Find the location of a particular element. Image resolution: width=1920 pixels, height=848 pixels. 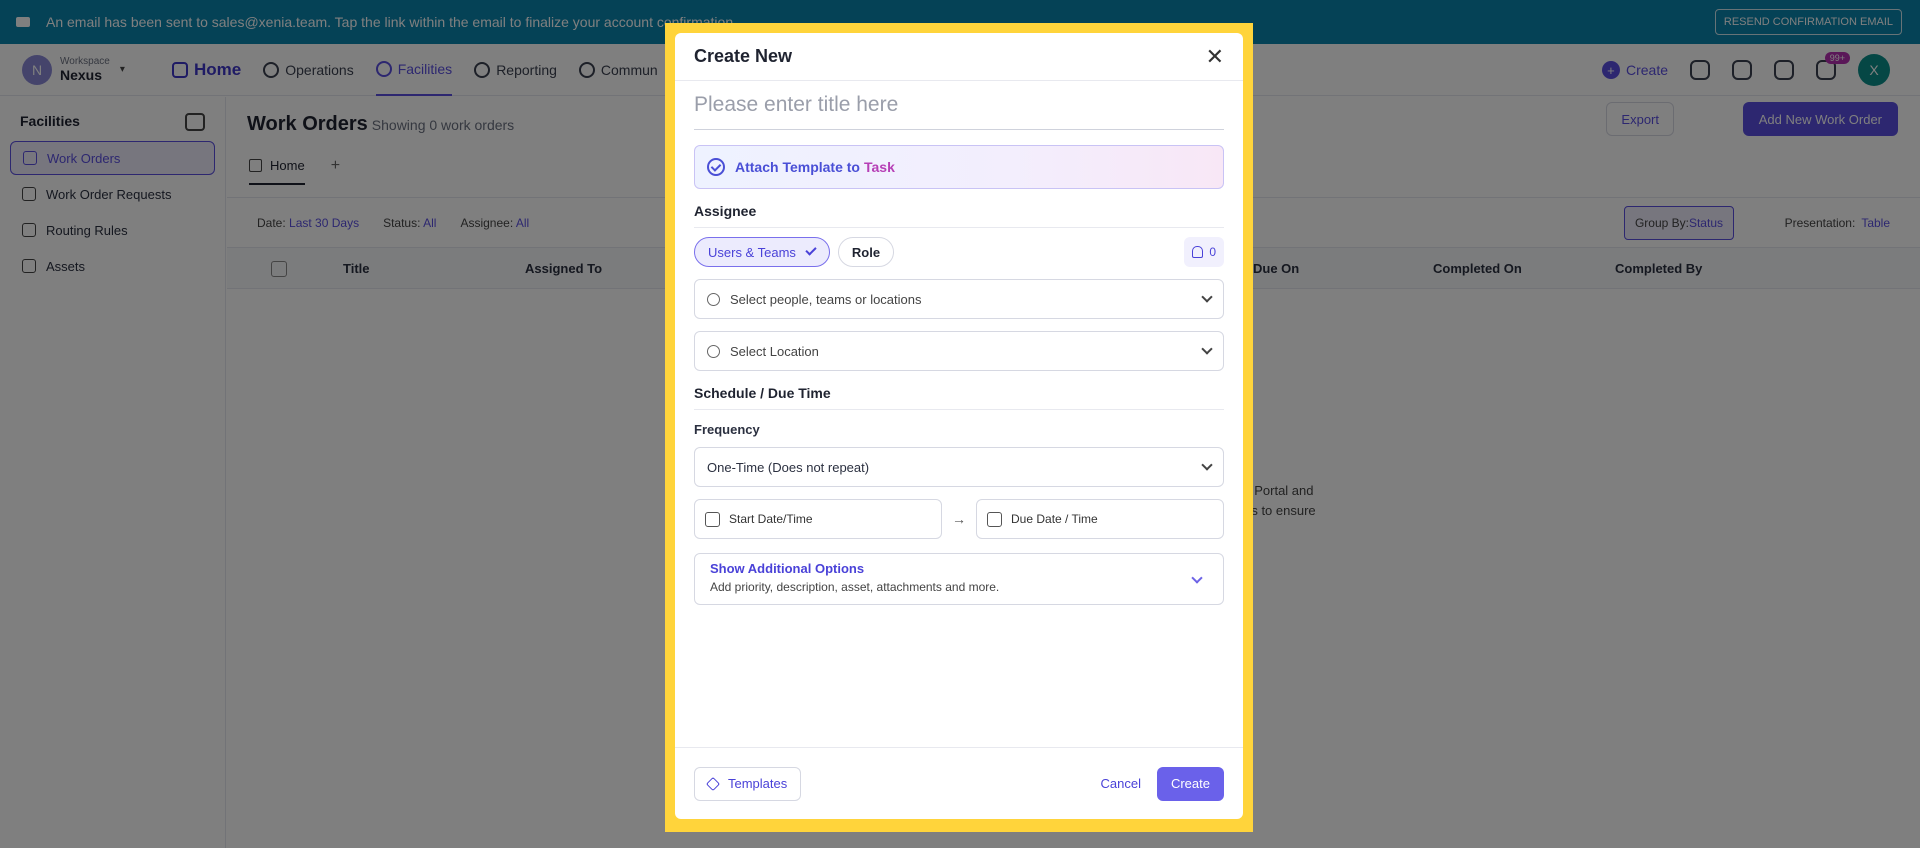

title-input: Please enter title here is located at coordinates (959, 105).